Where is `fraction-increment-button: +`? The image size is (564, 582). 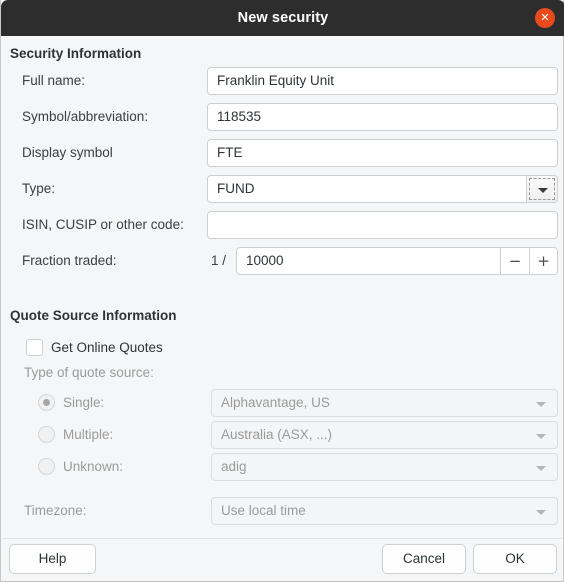 fraction-increment-button: + is located at coordinates (543, 261).